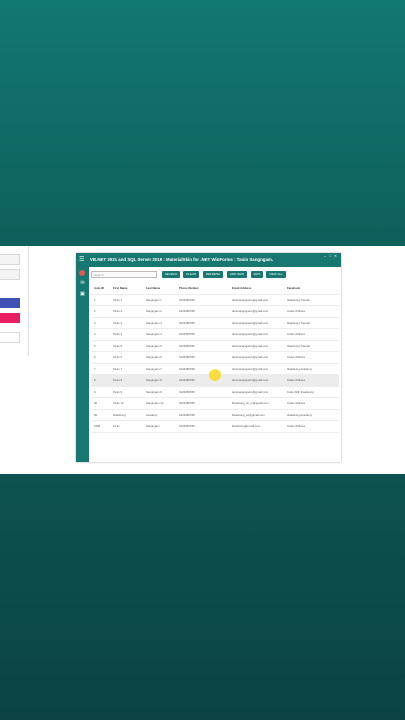  Describe the element at coordinates (95, 311) in the screenshot. I see `table-cell: 2` at that location.